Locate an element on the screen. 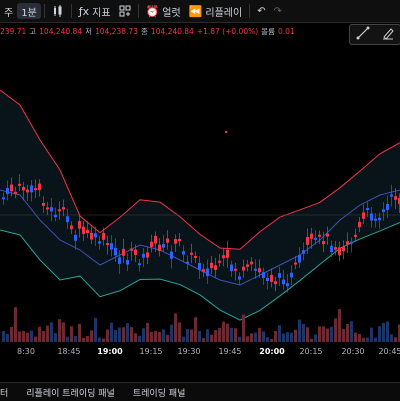  alert-button: ⏰ 얼럿 is located at coordinates (163, 11).